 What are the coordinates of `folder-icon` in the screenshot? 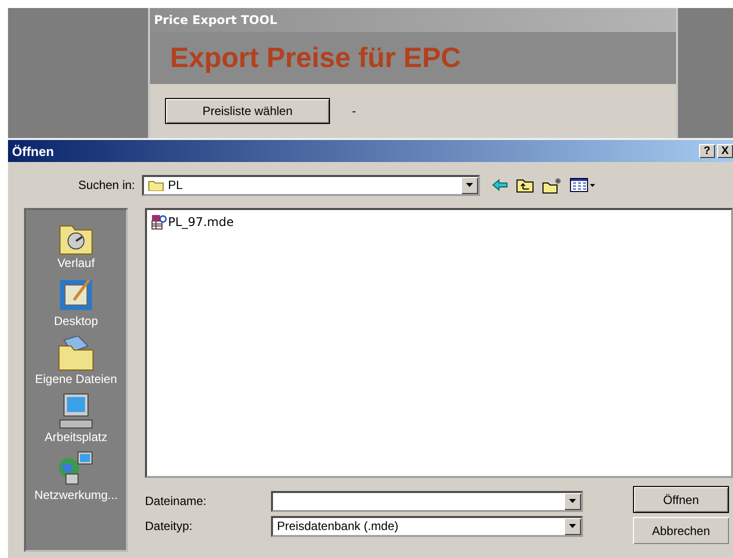 It's located at (156, 185).